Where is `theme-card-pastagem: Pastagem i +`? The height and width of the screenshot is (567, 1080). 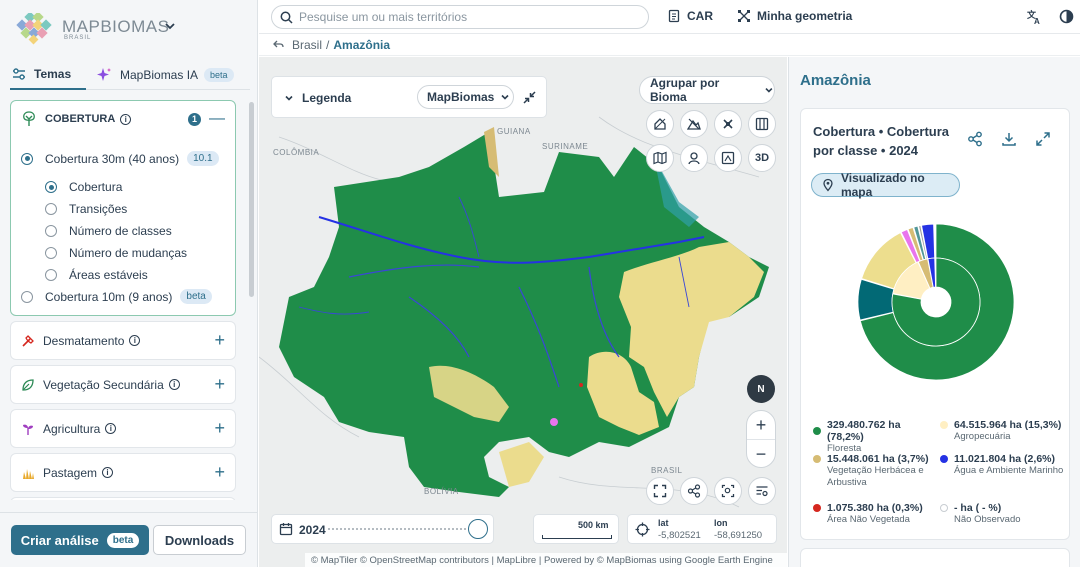
theme-card-pastagem: Pastagem i + is located at coordinates (123, 472).